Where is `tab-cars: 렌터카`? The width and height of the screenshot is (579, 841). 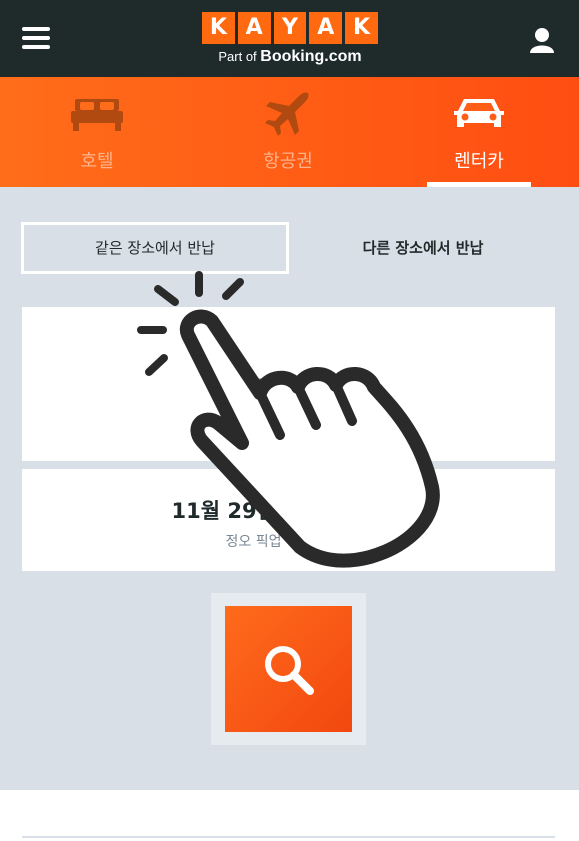 tab-cars: 렌터카 is located at coordinates (479, 132).